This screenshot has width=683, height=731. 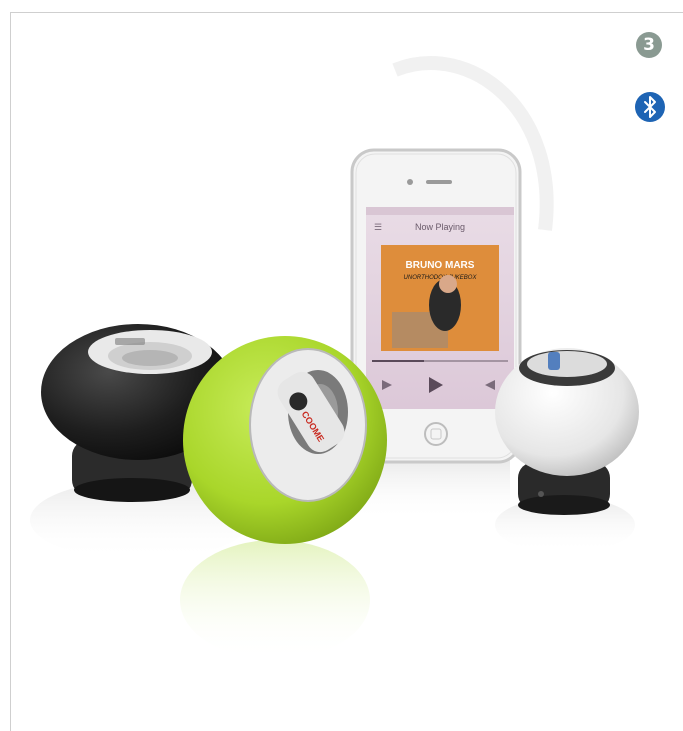 I want to click on album-artist: BRUNO MARS, so click(x=440, y=265).